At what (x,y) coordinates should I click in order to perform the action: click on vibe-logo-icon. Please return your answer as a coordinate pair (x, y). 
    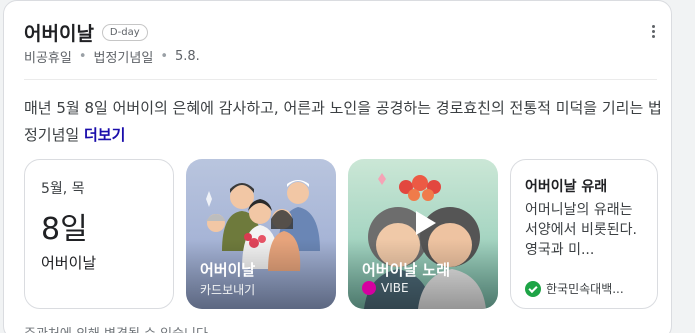
    Looking at the image, I should click on (369, 288).